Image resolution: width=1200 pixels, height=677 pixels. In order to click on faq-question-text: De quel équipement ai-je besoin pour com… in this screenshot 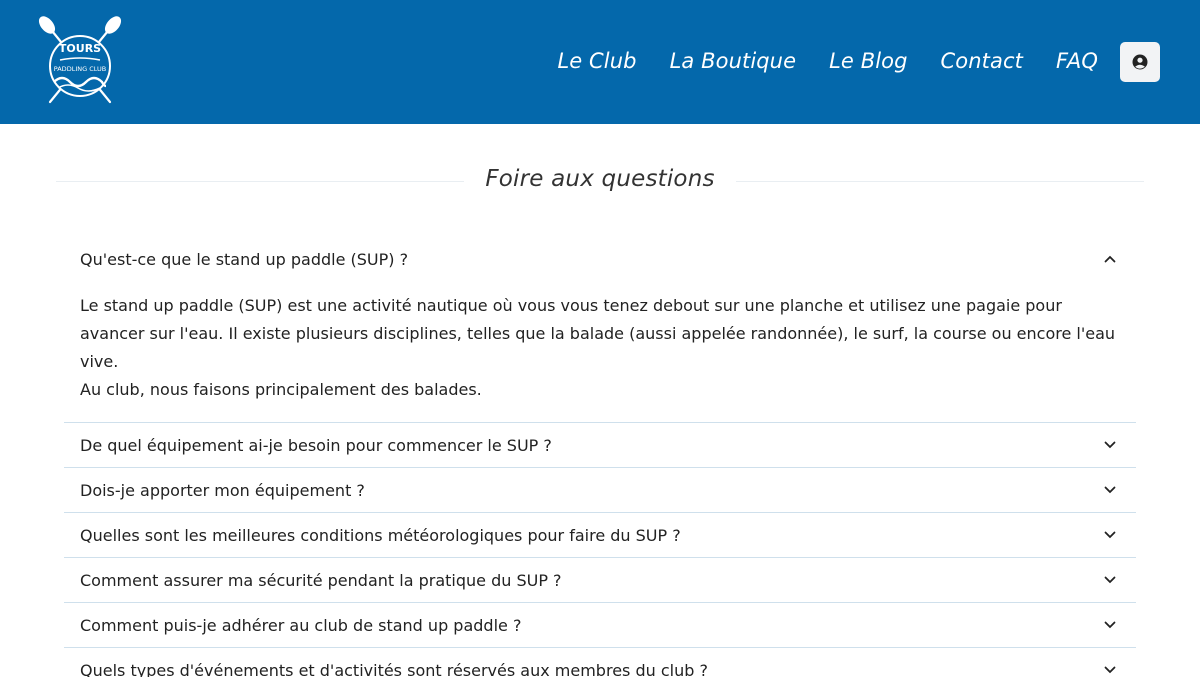, I will do `click(316, 445)`.